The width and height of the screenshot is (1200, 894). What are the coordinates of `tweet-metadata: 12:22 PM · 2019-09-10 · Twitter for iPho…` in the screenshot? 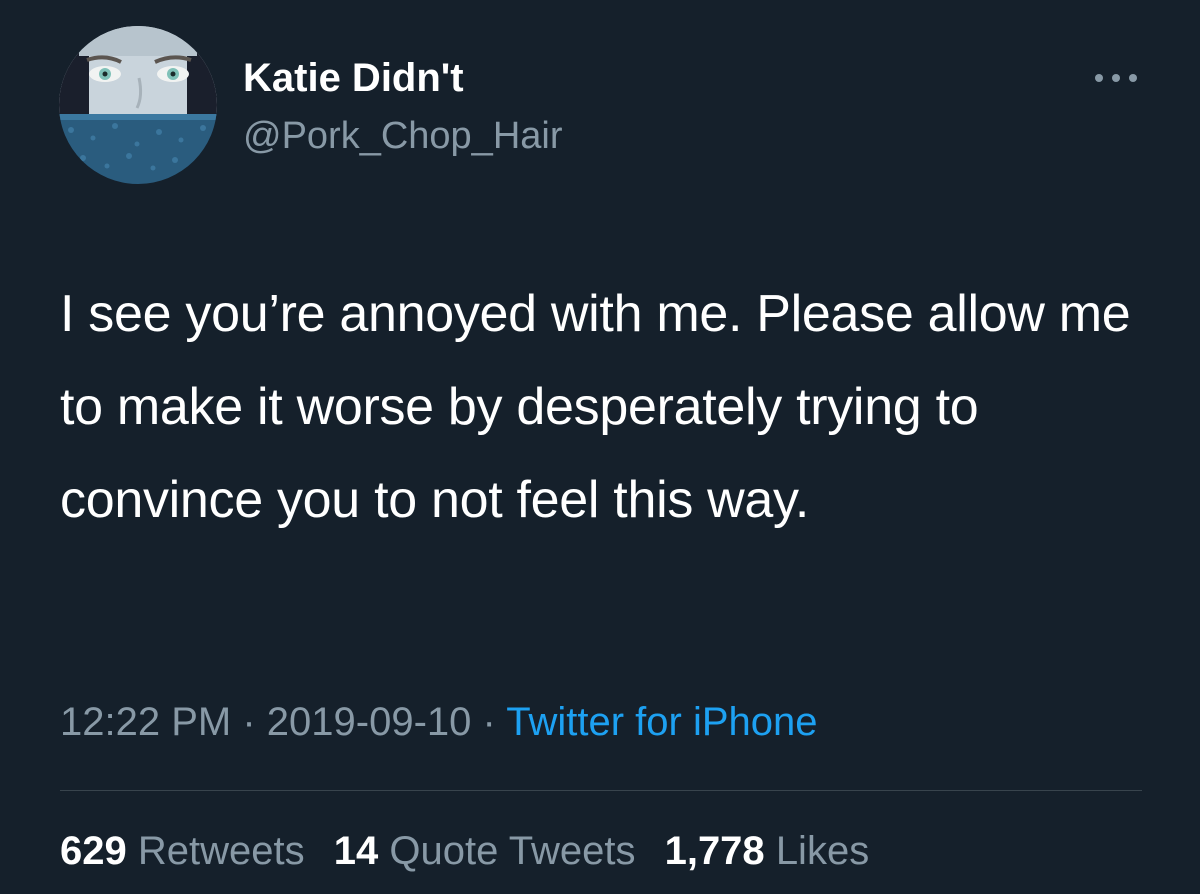 It's located at (439, 722).